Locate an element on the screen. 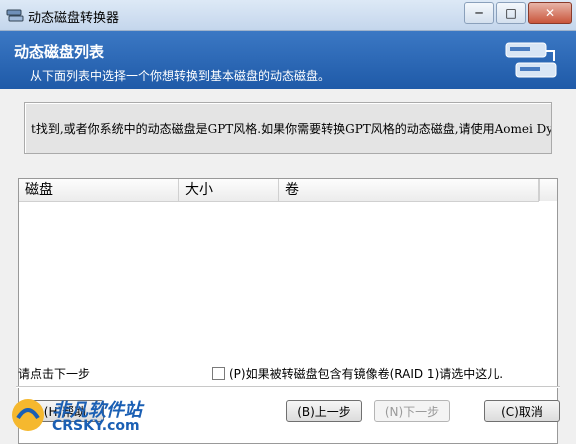 This screenshot has height=444, width=576. scrollbar-corner is located at coordinates (548, 190).